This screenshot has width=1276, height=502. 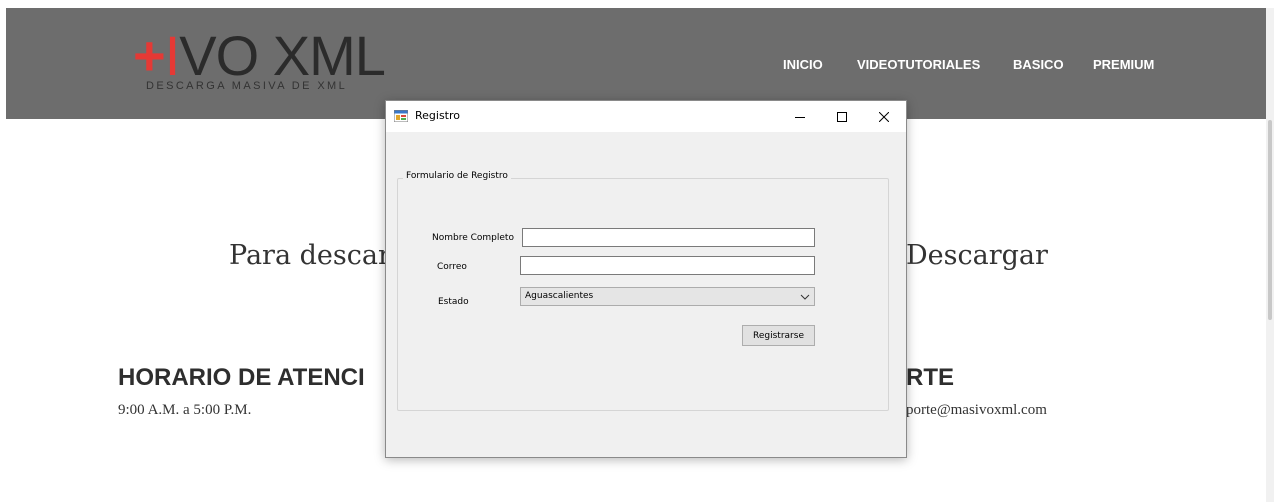 I want to click on support-email: porte@masivoxml.com, so click(x=976, y=410).